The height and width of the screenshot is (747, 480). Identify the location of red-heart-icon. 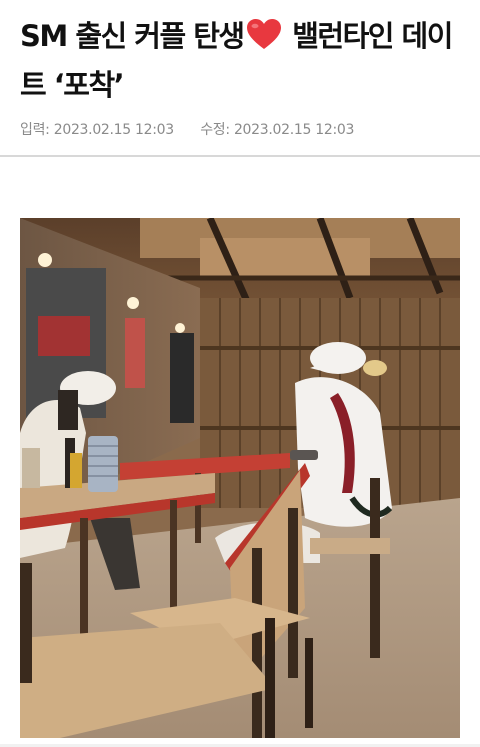
(264, 40).